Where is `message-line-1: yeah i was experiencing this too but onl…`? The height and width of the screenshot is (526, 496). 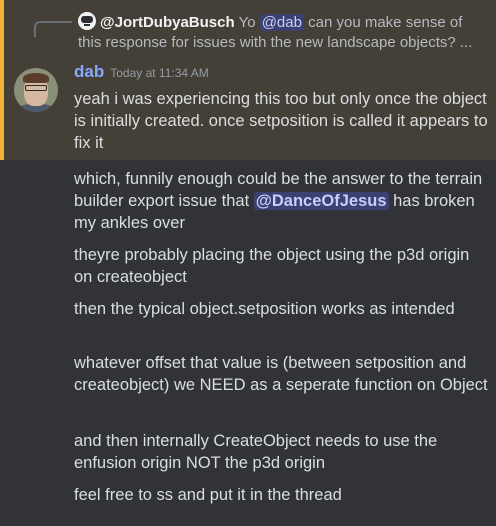 message-line-1: yeah i was experiencing this too but onl… is located at coordinates (281, 121).